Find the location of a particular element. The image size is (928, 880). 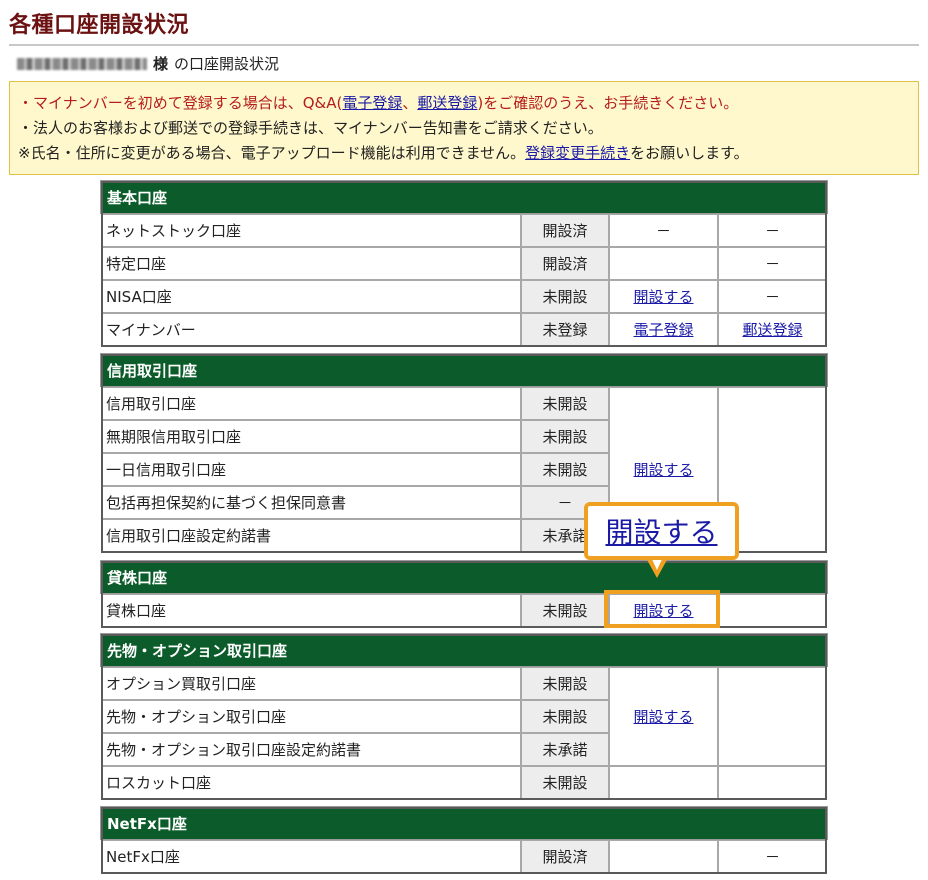

row-cell-netfx-4: － is located at coordinates (772, 856).